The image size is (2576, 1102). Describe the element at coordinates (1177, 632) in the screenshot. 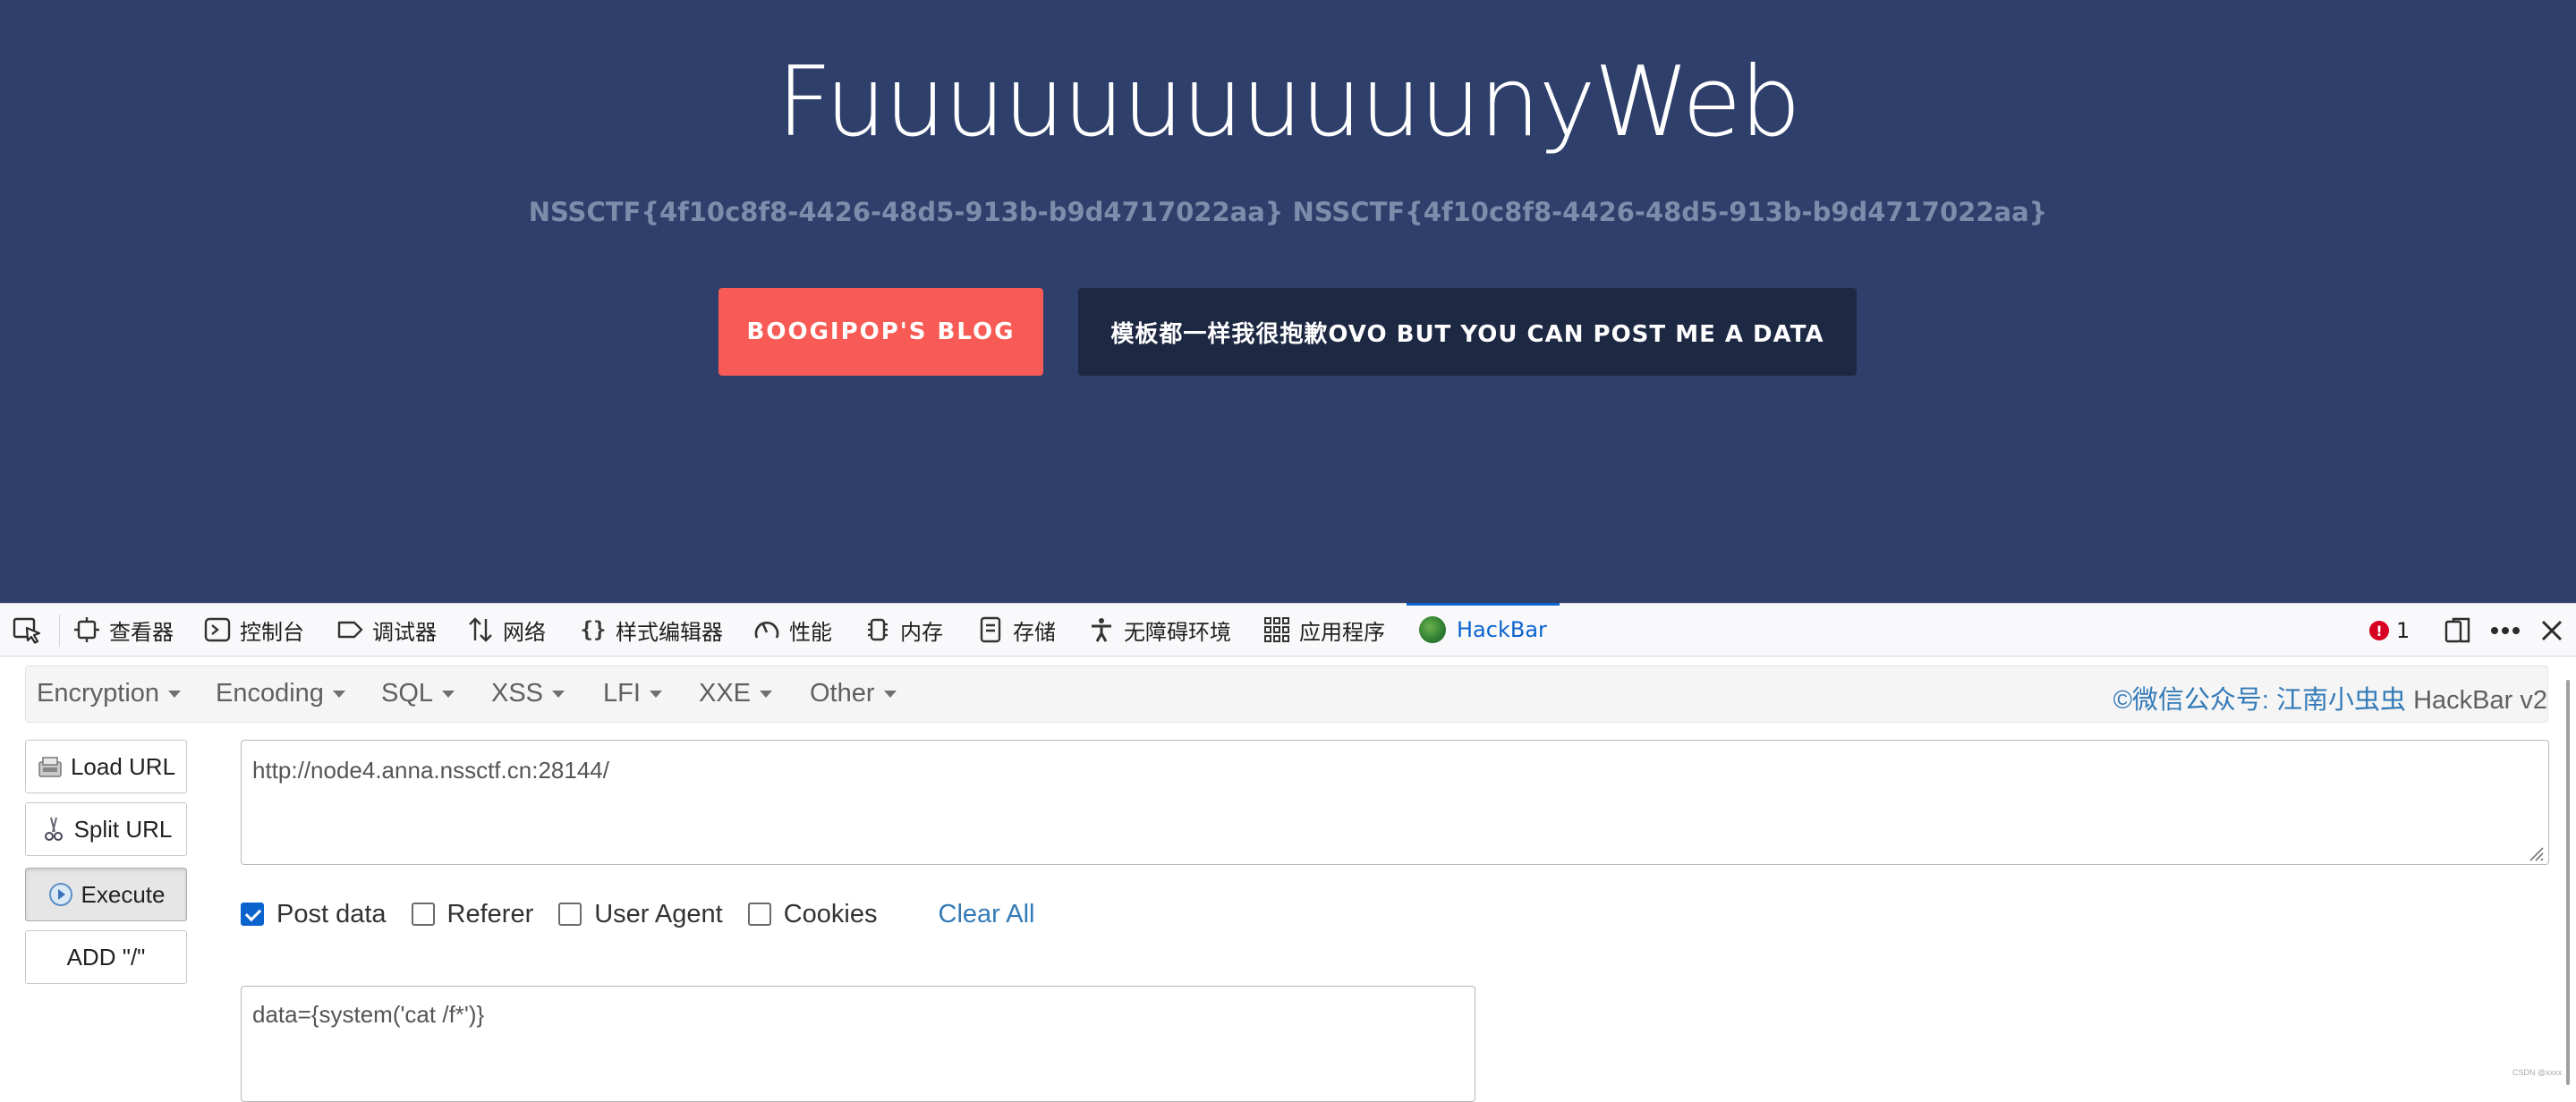

I see `tab-label: 无障碍环境` at that location.